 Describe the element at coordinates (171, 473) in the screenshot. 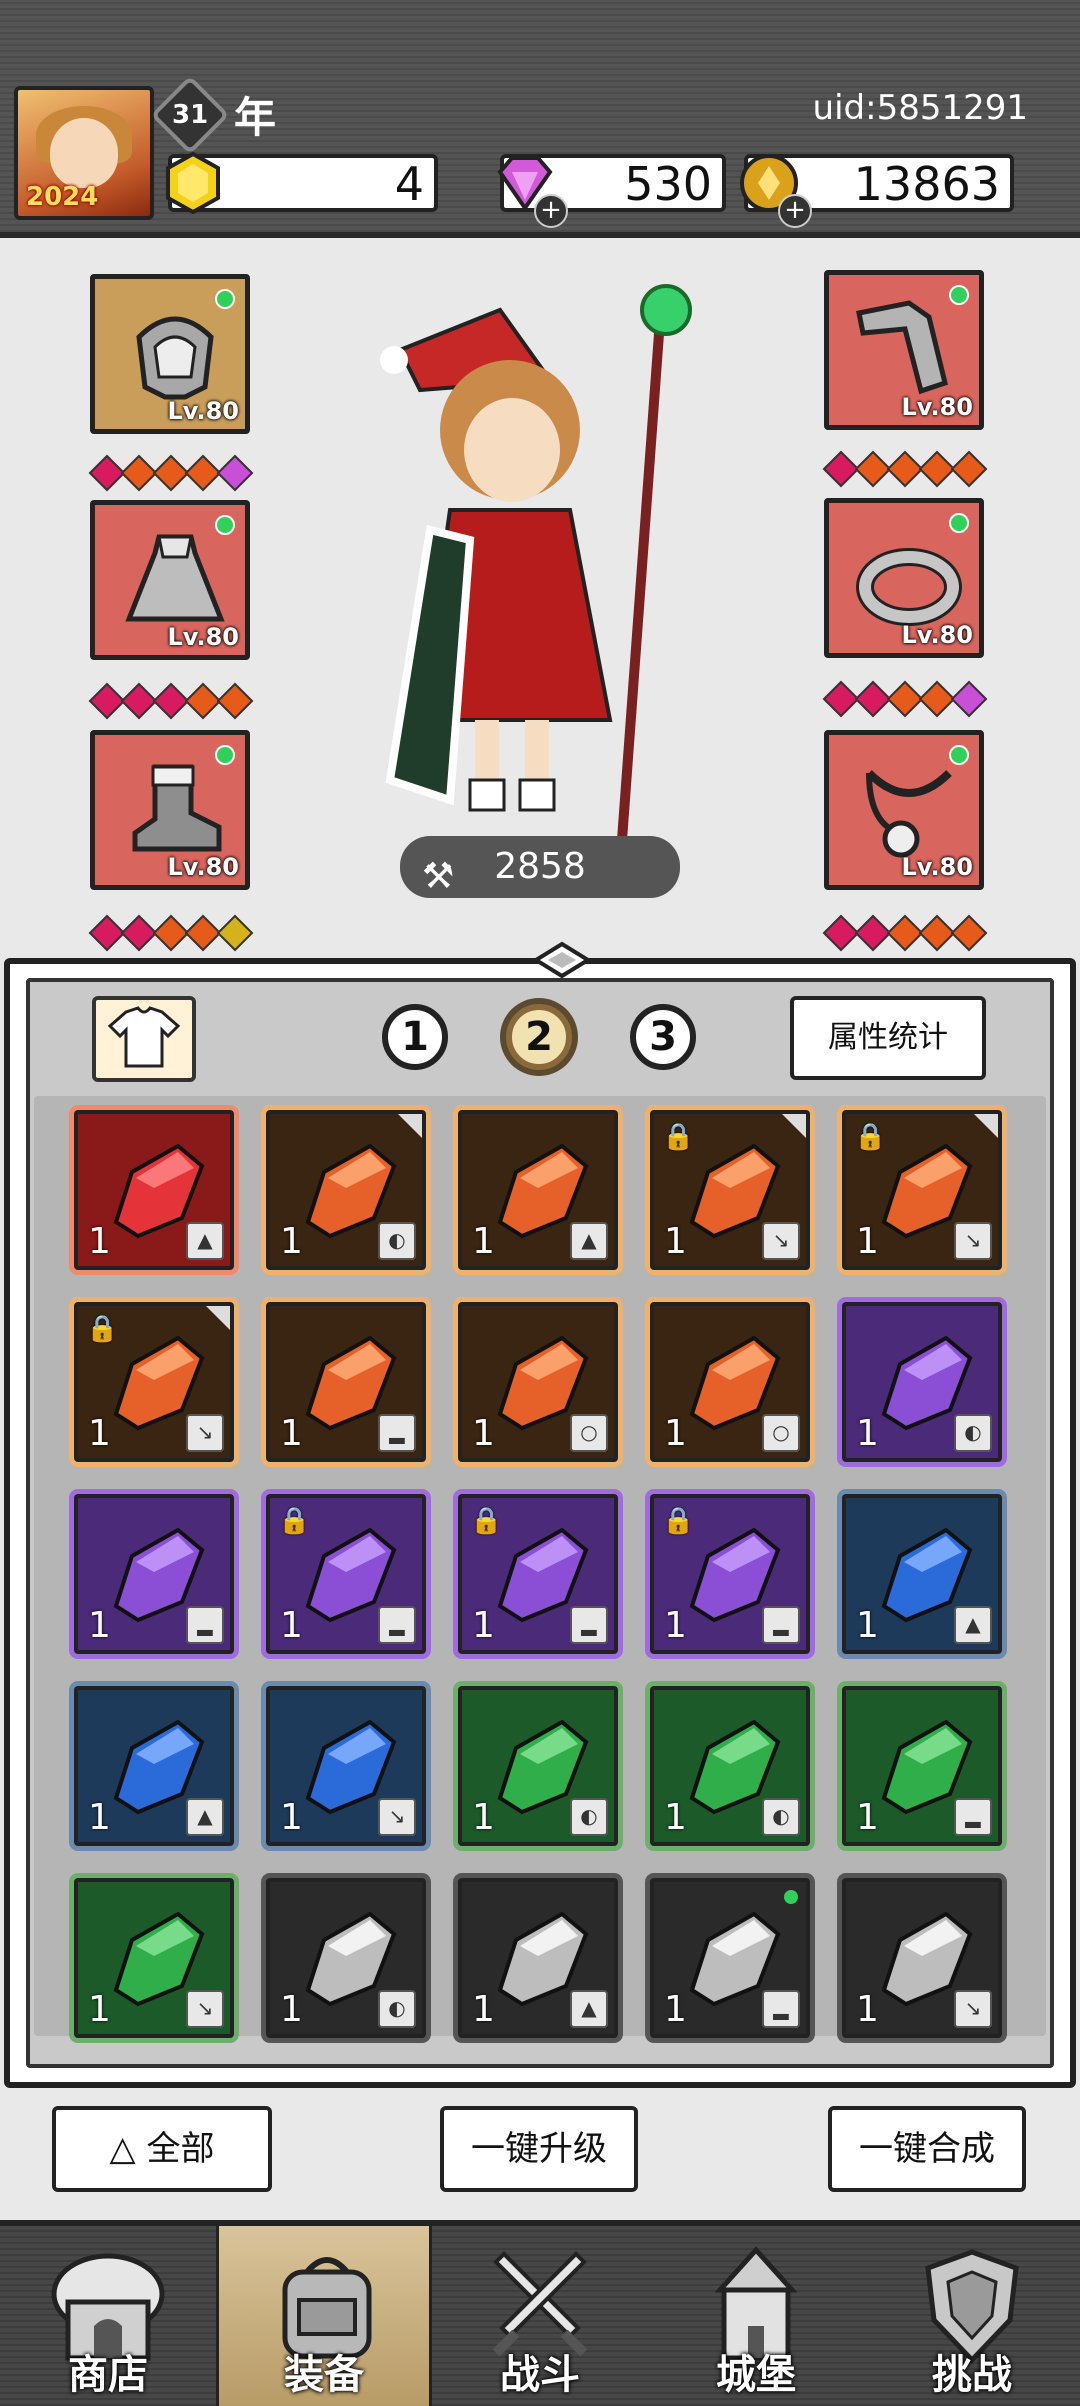

I see `helmet-quality-stars` at that location.